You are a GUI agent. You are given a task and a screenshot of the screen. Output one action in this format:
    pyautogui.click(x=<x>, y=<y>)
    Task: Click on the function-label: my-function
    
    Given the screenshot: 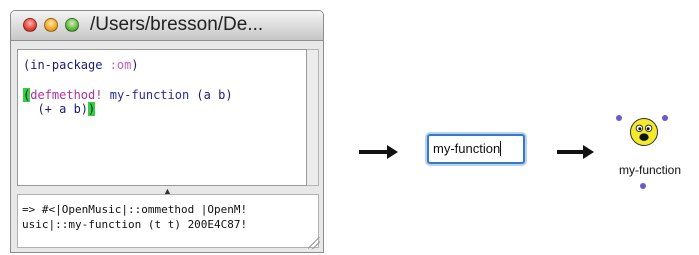 What is the action you would take?
    pyautogui.click(x=650, y=170)
    